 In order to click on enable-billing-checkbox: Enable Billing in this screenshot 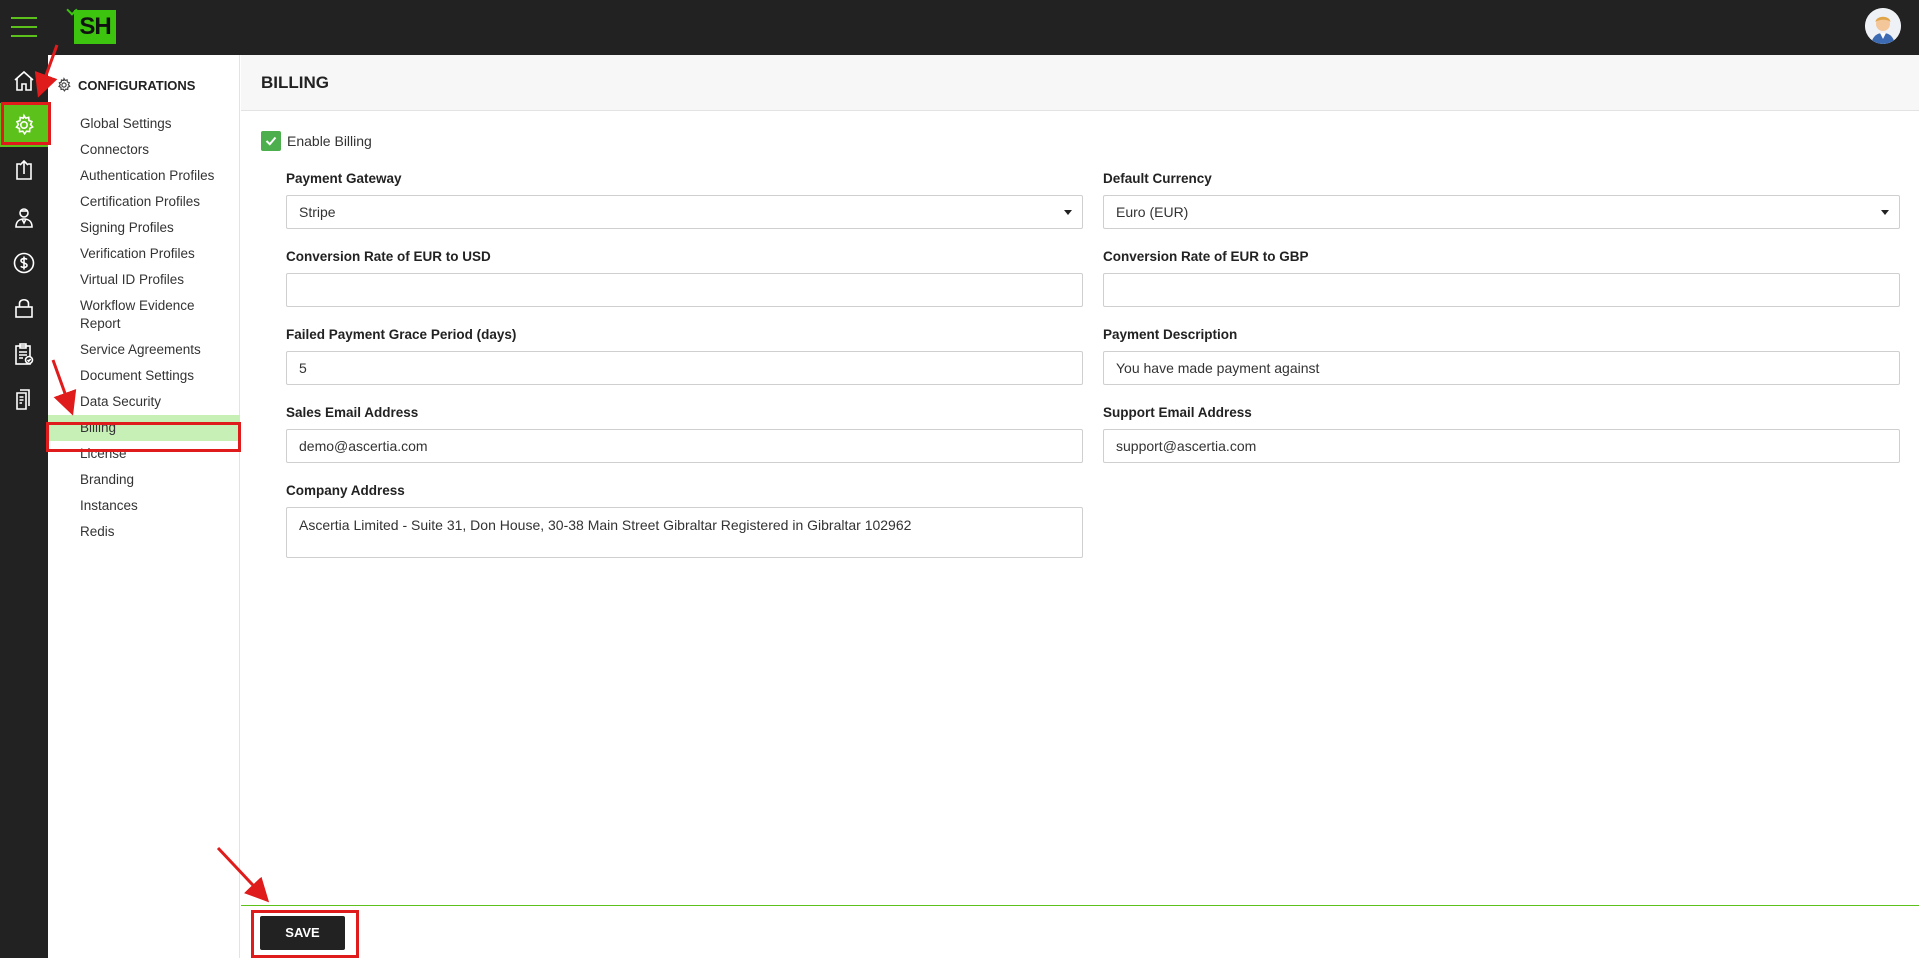, I will do `click(316, 141)`.